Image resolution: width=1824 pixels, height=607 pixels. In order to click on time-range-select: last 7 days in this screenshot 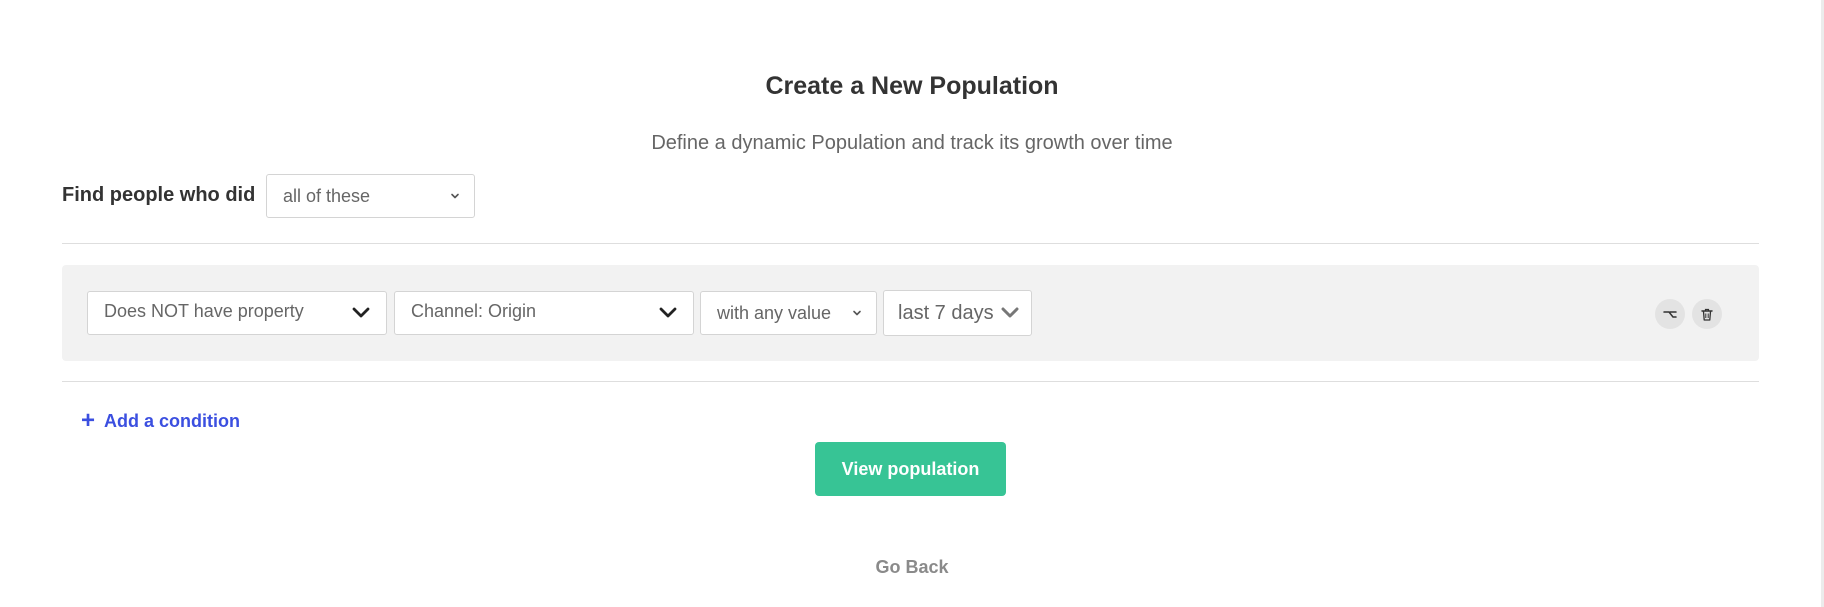, I will do `click(957, 313)`.